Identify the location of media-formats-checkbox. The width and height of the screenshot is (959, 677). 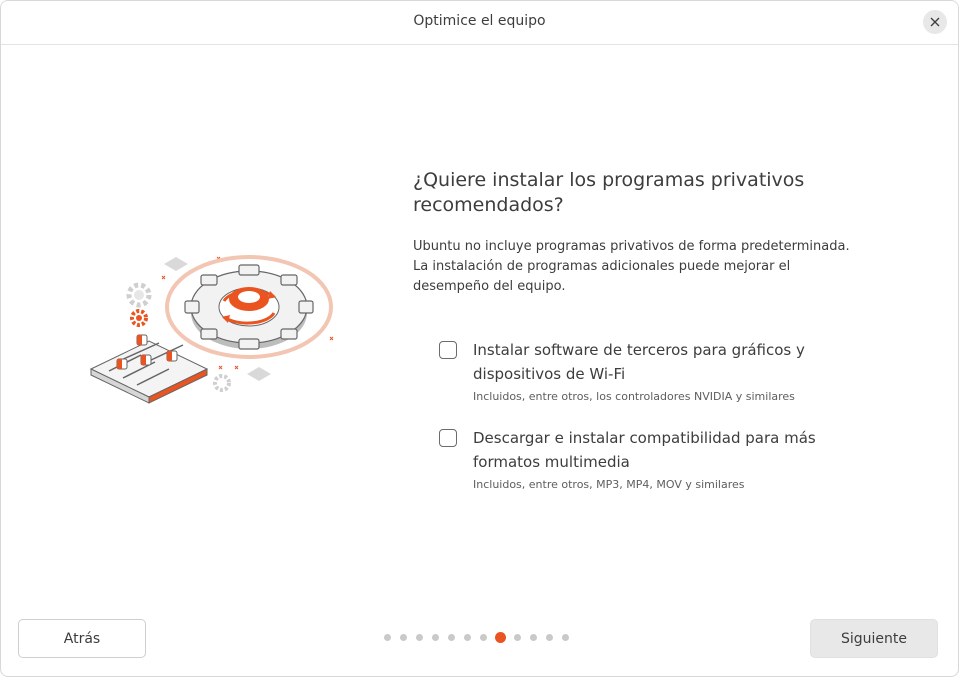
(448, 438).